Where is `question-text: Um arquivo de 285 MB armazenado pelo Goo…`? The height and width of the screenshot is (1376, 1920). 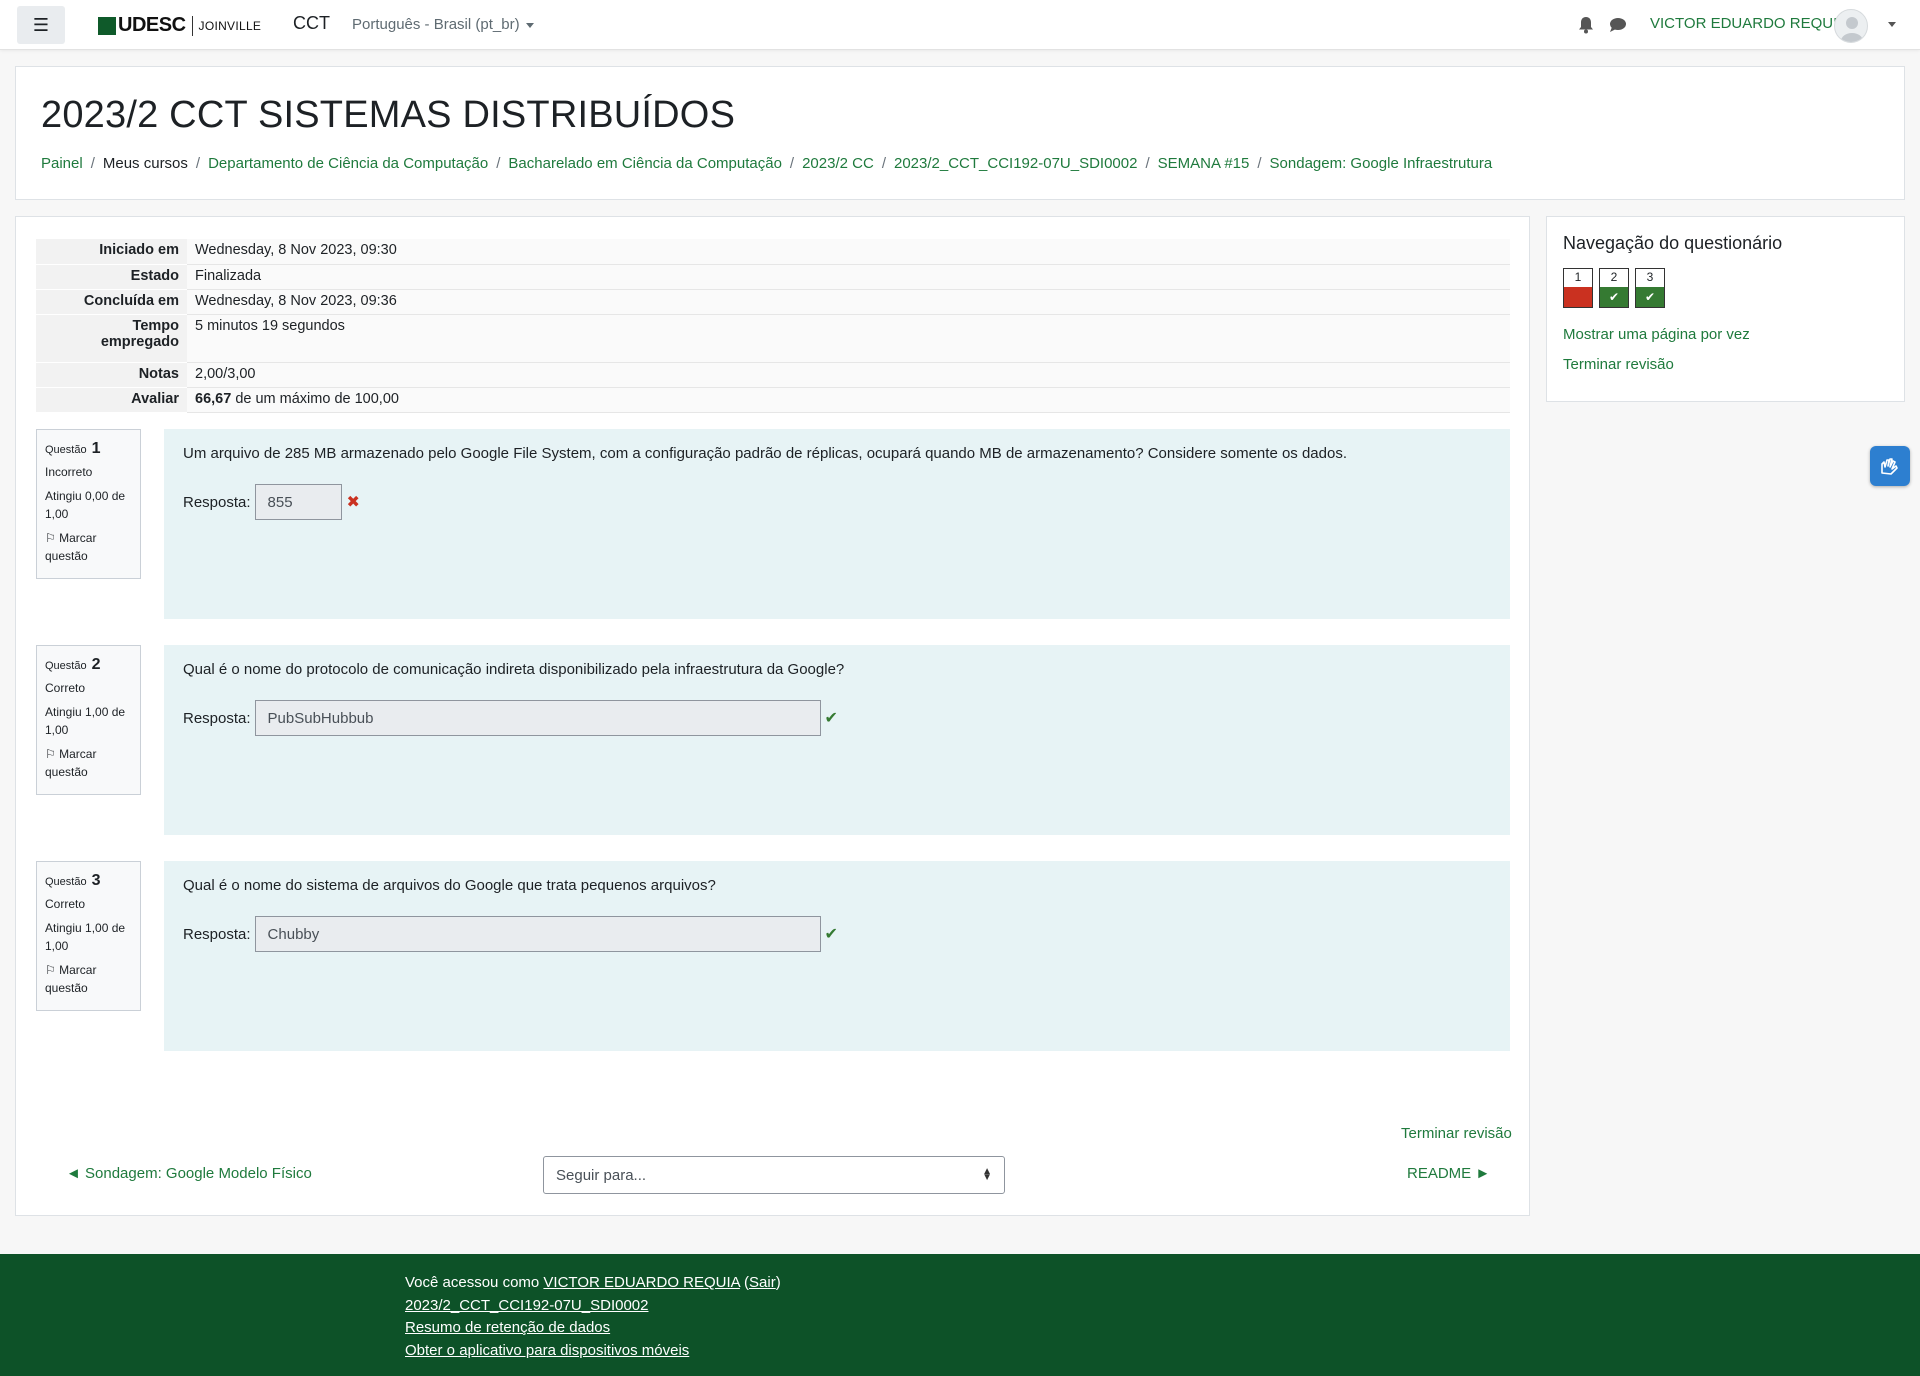
question-text: Um arquivo de 285 MB armazenado pelo Goo… is located at coordinates (765, 453).